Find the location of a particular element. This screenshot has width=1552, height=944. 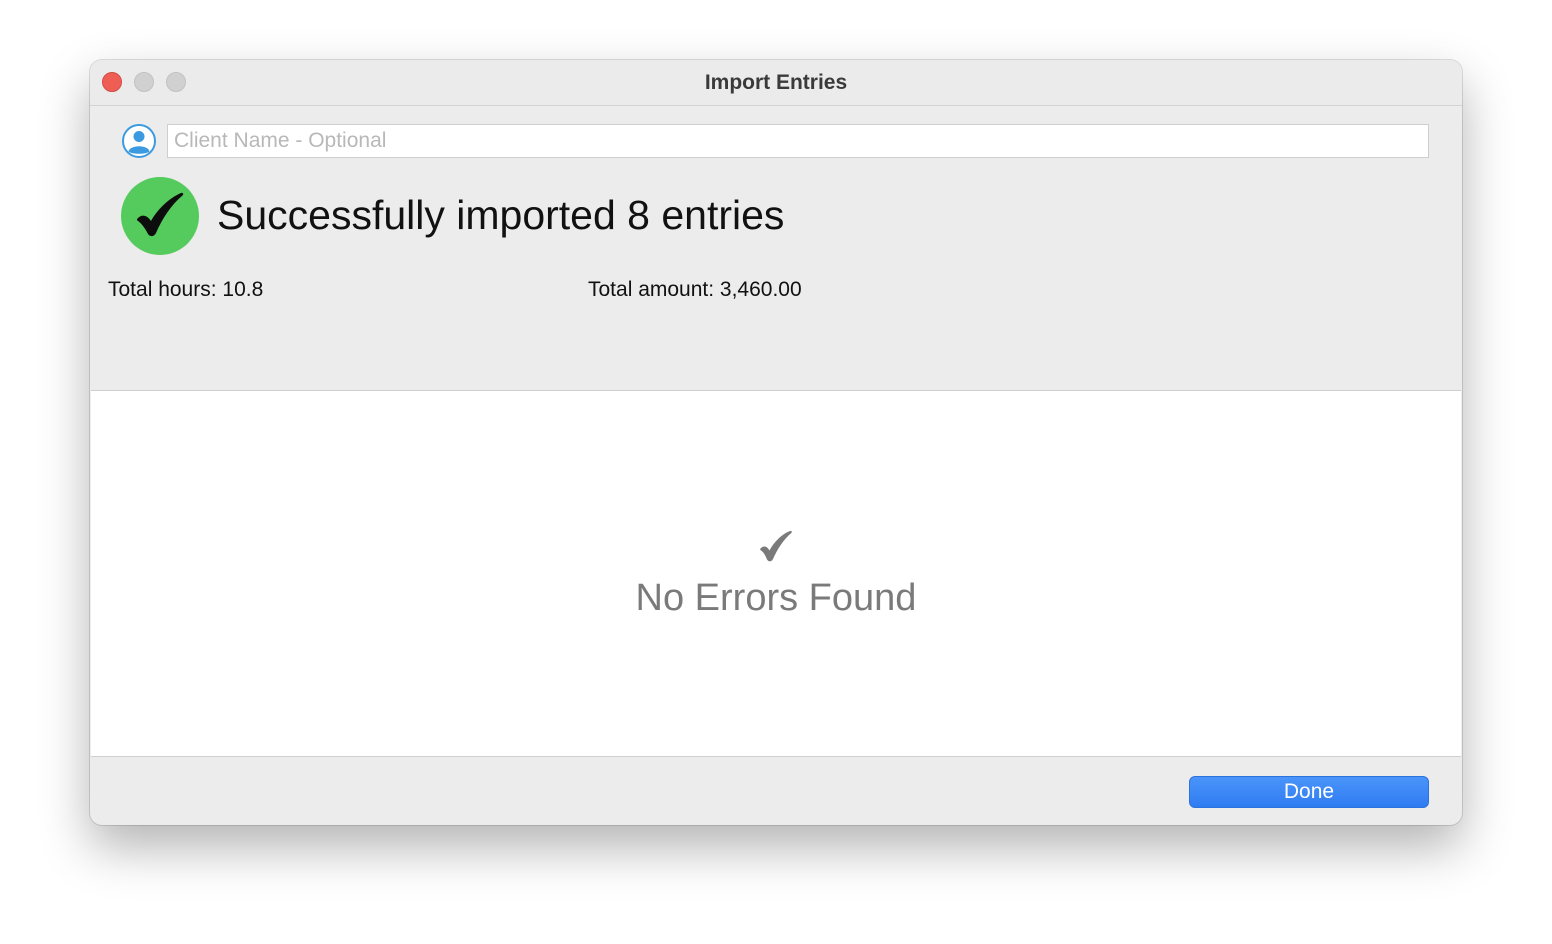

title-bar: Import Entries is located at coordinates (776, 83).